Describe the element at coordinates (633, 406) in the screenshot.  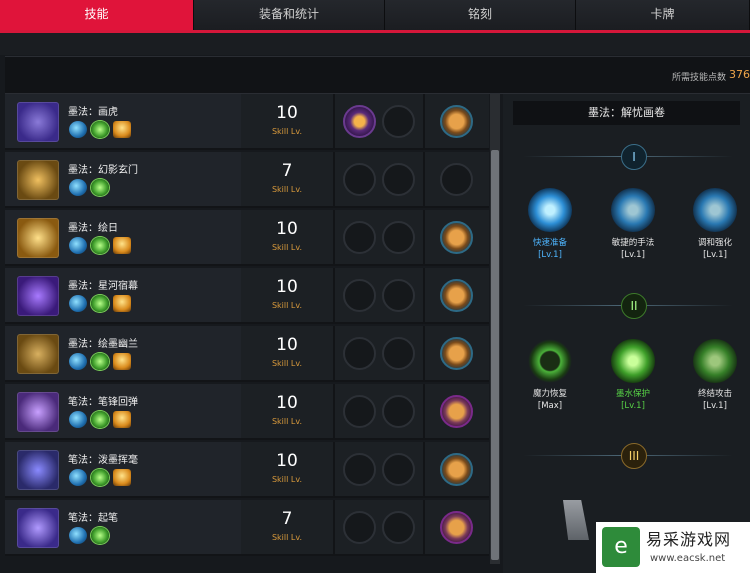
I see `tripod-node-level: [Lv.1]` at that location.